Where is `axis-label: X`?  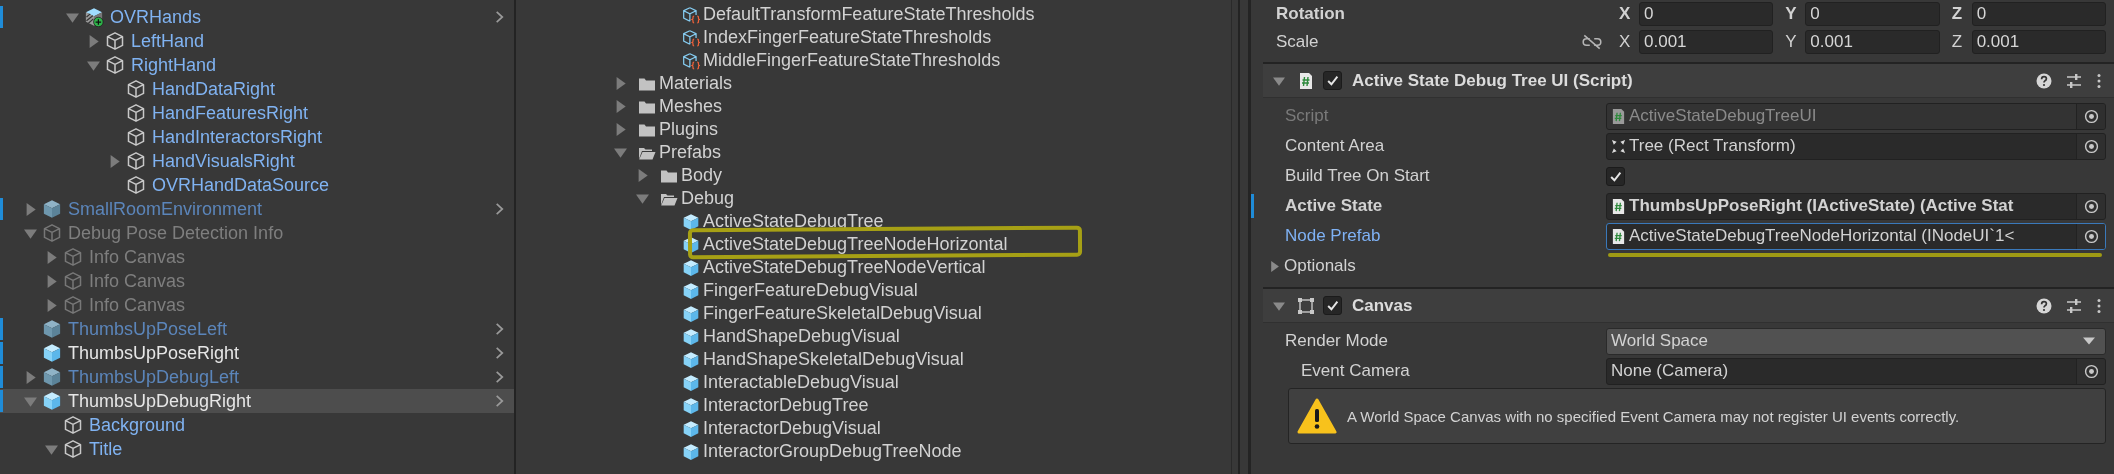
axis-label: X is located at coordinates (1625, 14).